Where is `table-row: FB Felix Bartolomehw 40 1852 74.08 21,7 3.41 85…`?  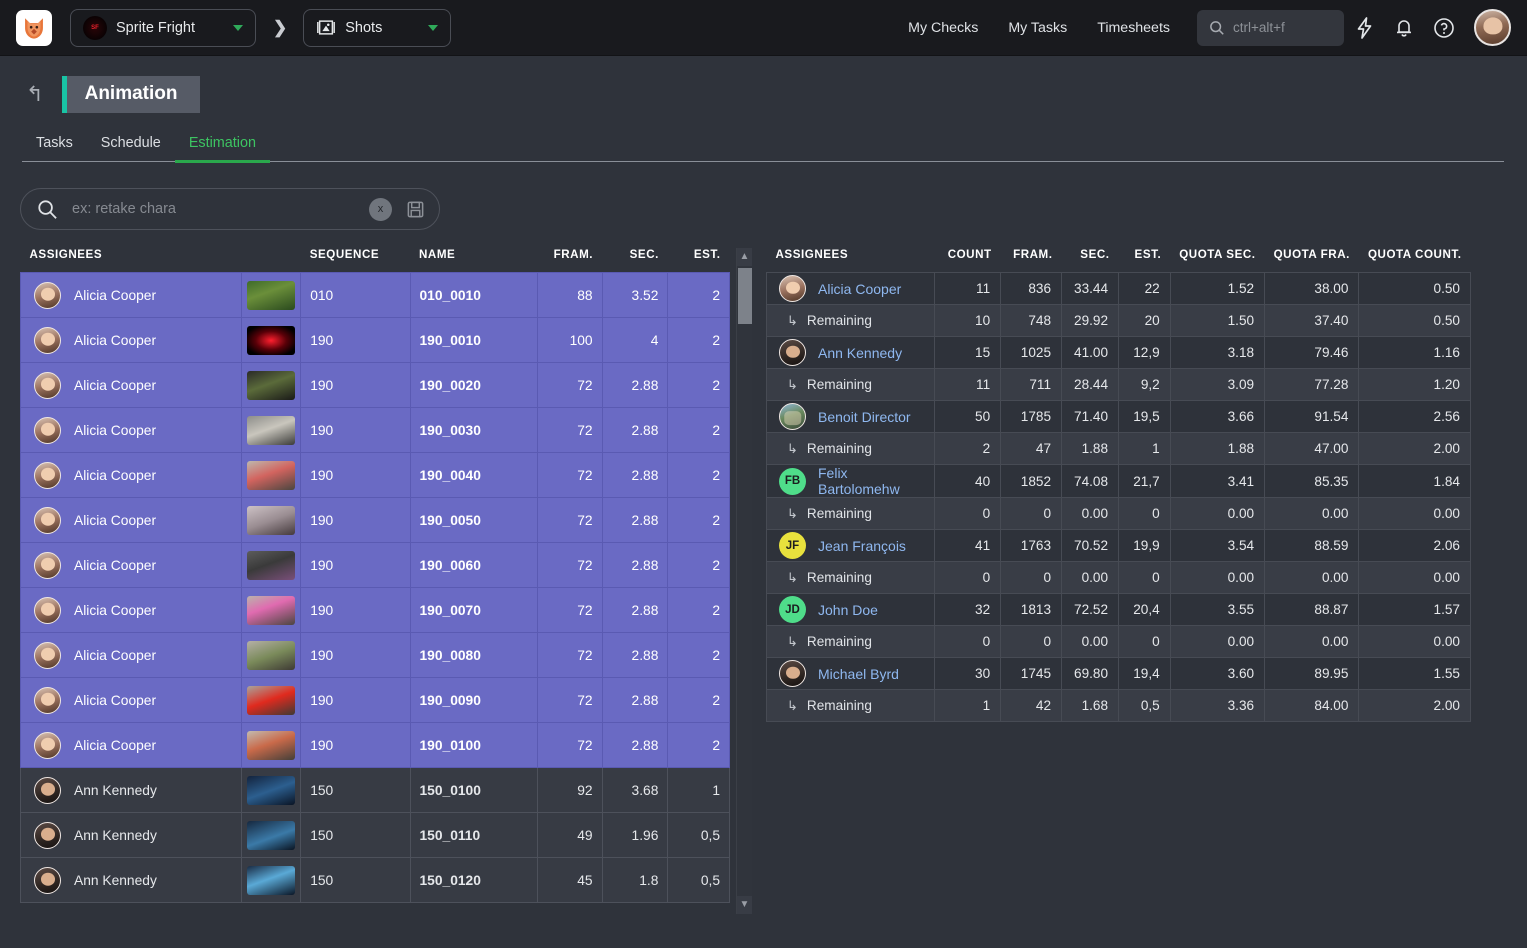
table-row: FB Felix Bartolomehw 40 1852 74.08 21,7 3.41 85… is located at coordinates (1118, 481).